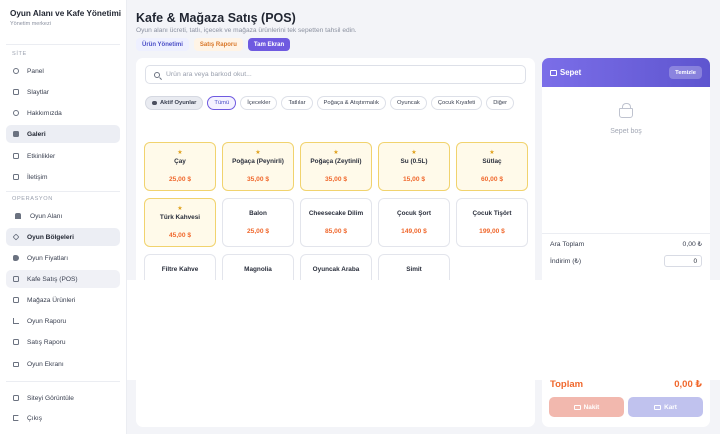 The image size is (720, 434). Describe the element at coordinates (51, 300) in the screenshot. I see `sidebar-item-label: Mağaza Ürünleri` at that location.